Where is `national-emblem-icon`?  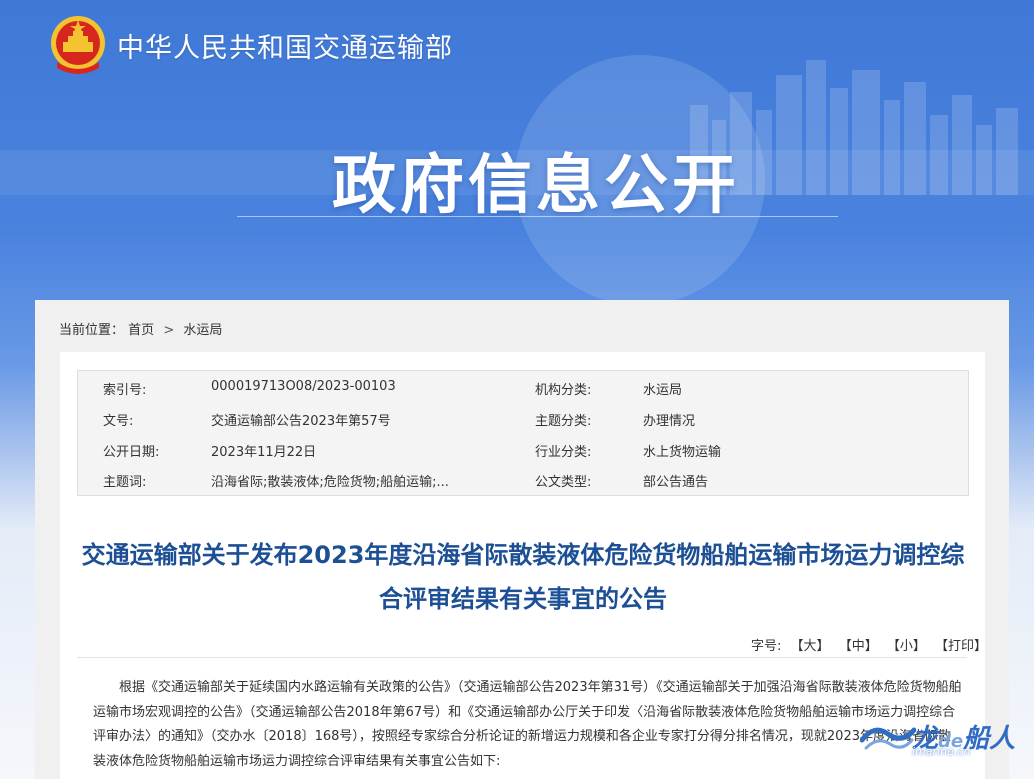 national-emblem-icon is located at coordinates (78, 45).